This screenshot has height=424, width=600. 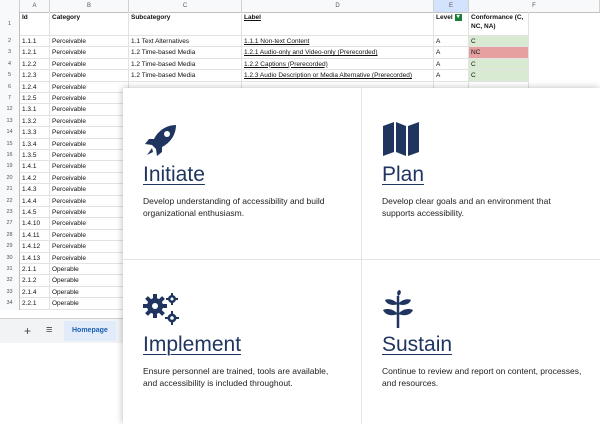 What do you see at coordinates (10, 258) in the screenshot?
I see `row-header: 30` at bounding box center [10, 258].